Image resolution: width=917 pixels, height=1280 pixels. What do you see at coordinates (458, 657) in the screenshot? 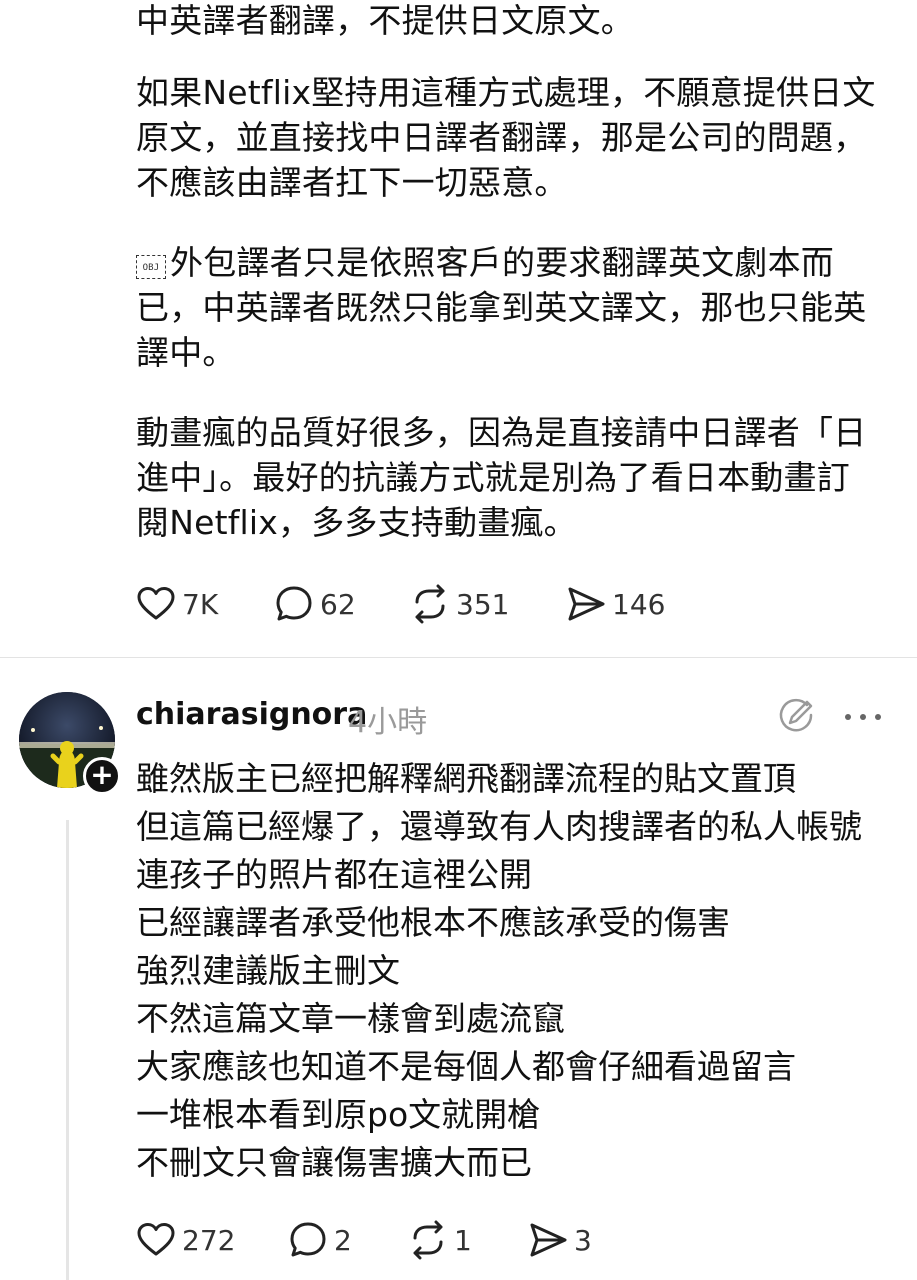
I see `divider` at bounding box center [458, 657].